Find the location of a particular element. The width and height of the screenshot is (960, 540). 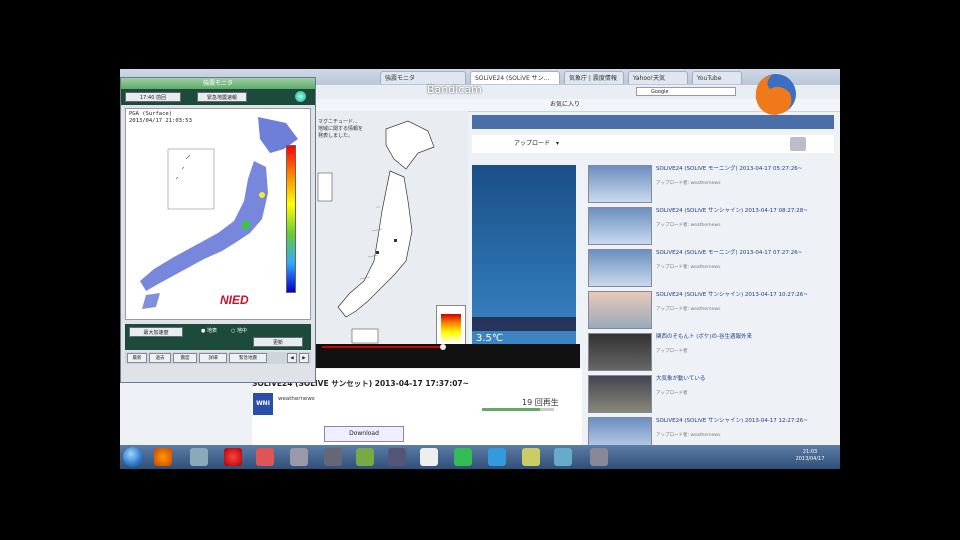

radio-underground: ○ 地中 is located at coordinates (239, 330).